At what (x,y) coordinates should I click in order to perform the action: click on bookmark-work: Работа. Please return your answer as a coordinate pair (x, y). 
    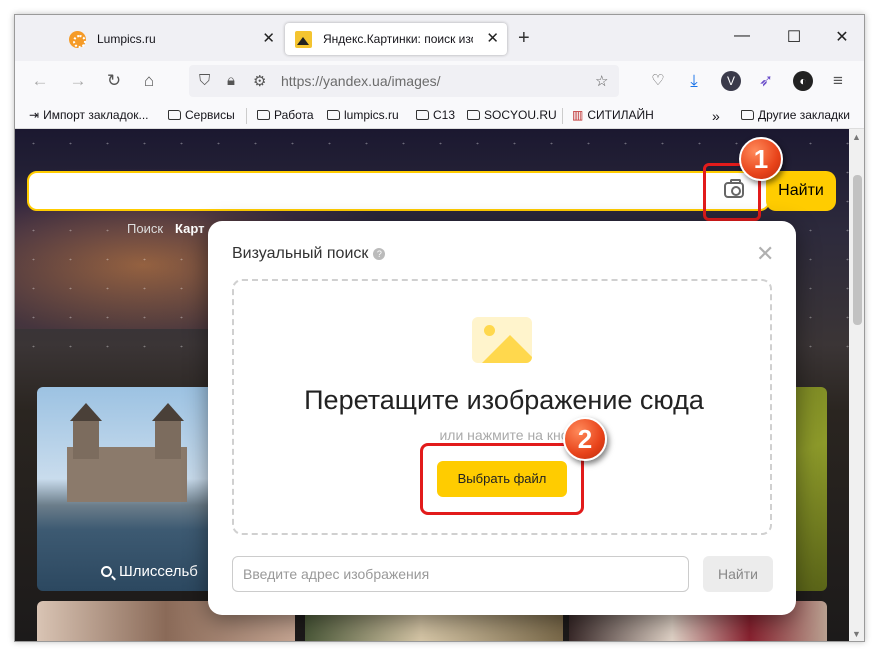
    Looking at the image, I should click on (285, 115).